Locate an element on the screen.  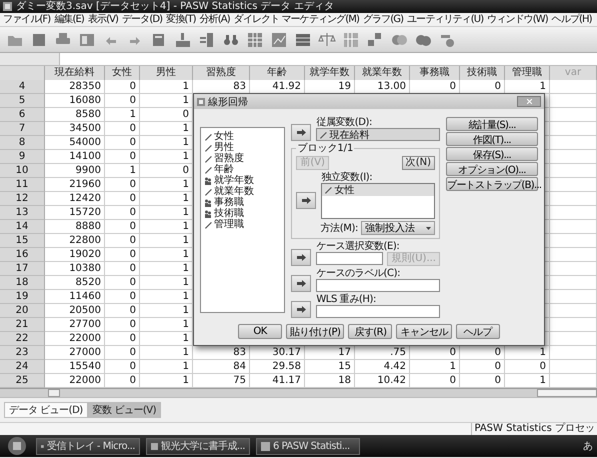
menu-item: 分析(A) is located at coordinates (214, 19).